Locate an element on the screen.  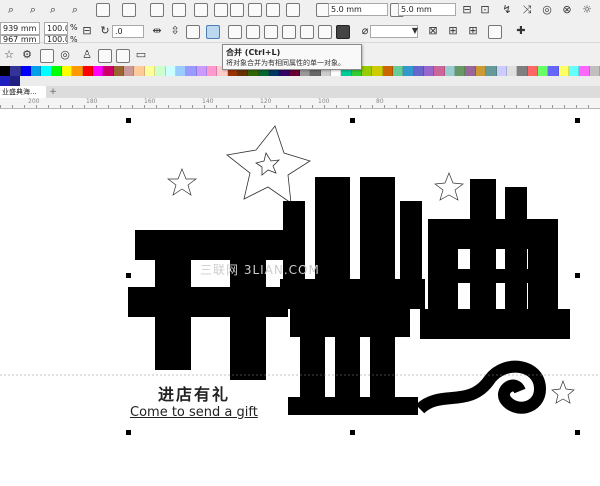
rotation-field: .0 is located at coordinates (128, 31).